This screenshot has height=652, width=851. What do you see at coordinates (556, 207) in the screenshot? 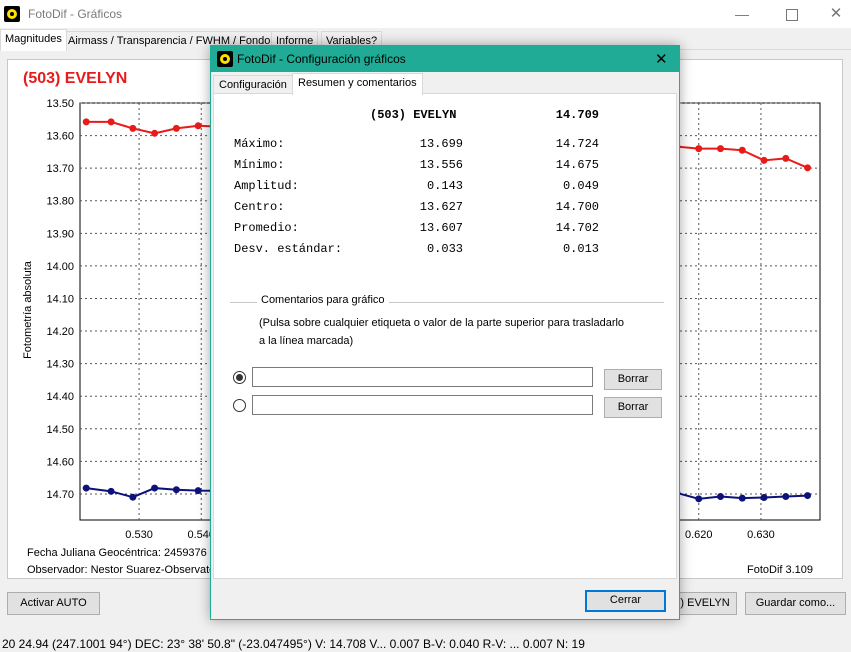
I see `summary-value-centro-2: 14.700` at bounding box center [556, 207].